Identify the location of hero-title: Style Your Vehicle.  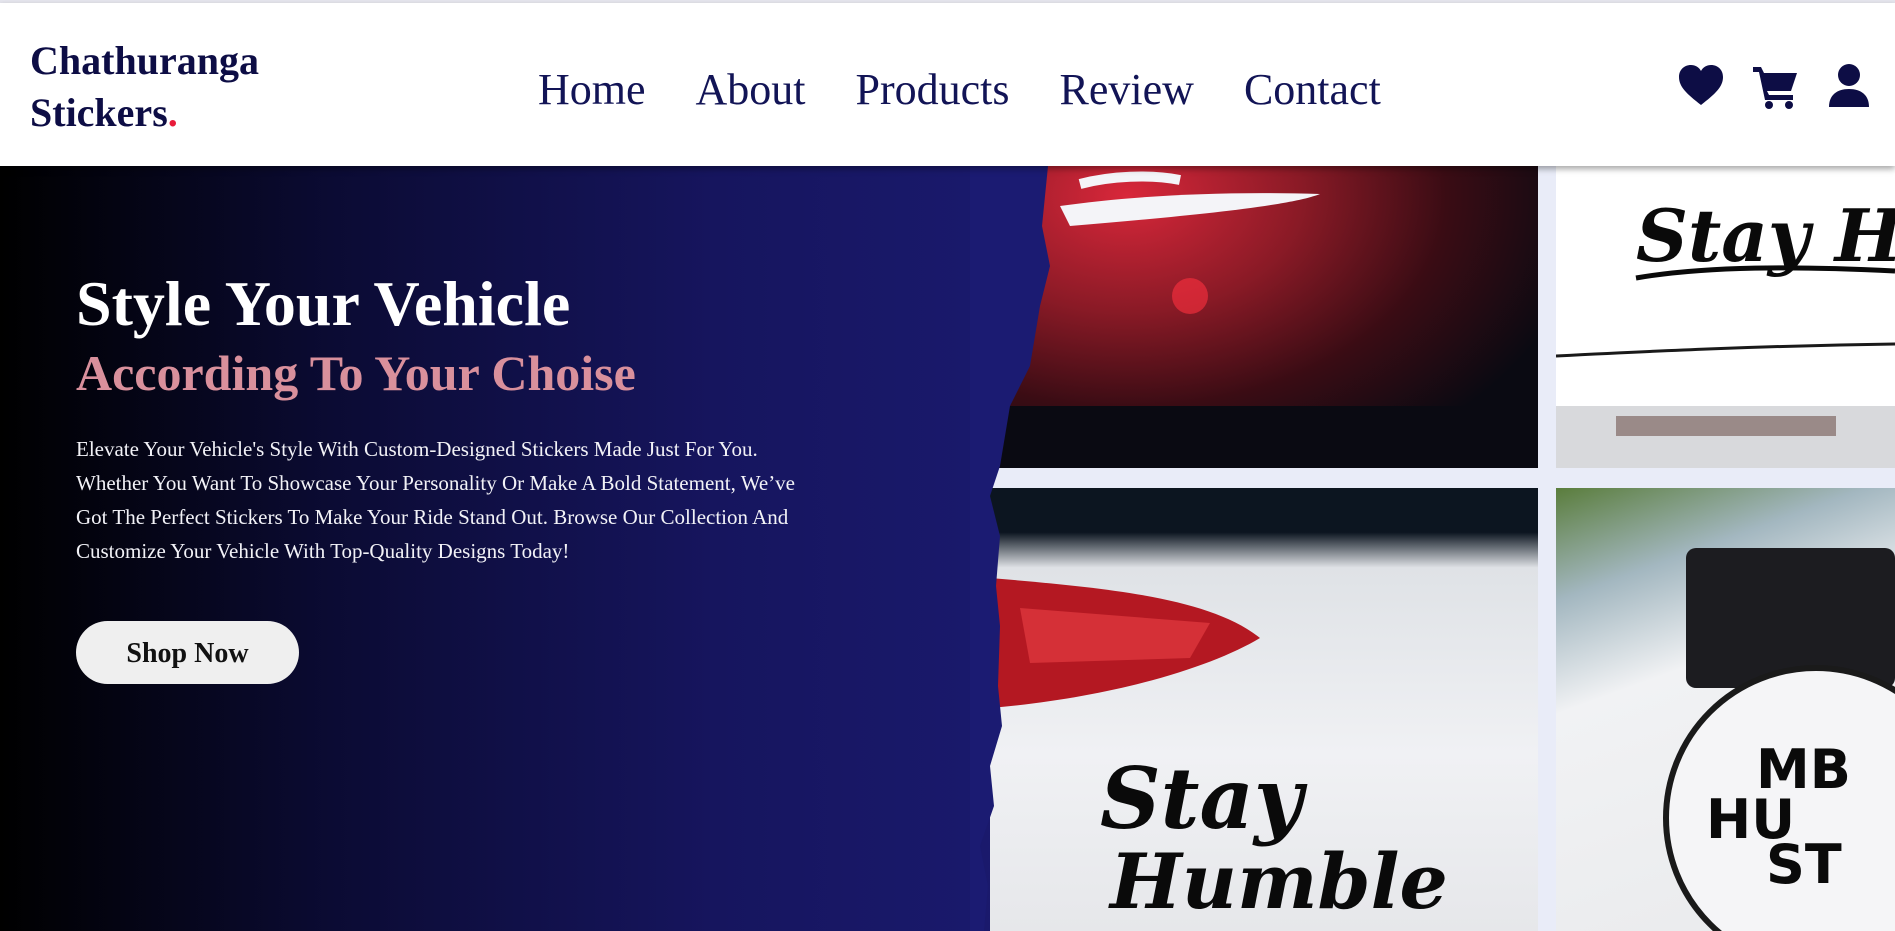
(323, 303).